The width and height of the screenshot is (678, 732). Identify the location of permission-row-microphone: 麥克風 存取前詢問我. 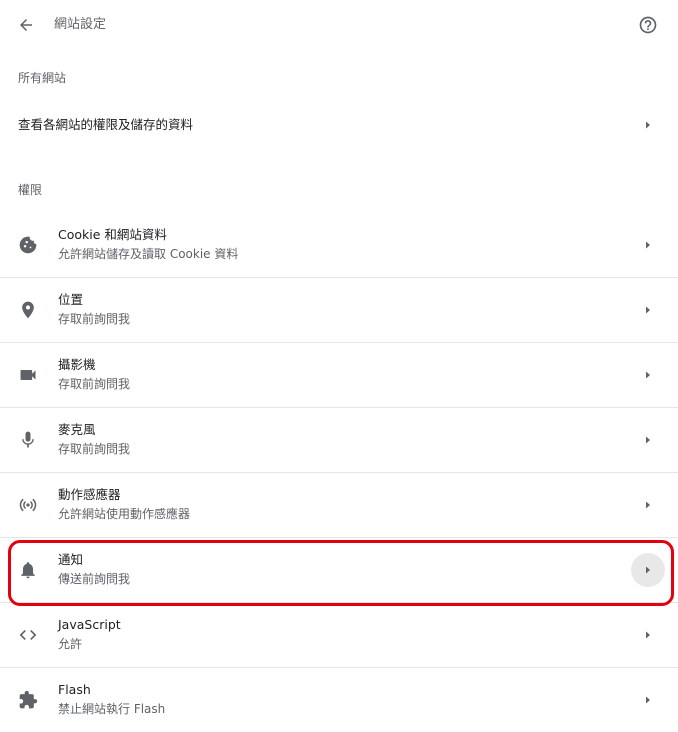
(339, 440).